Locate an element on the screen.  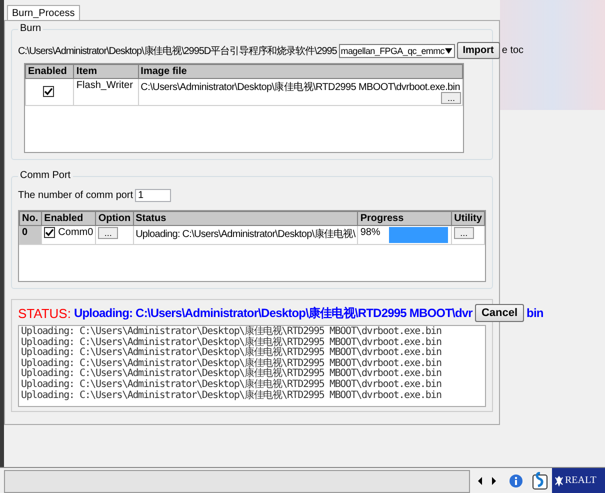
column-header: Progress is located at coordinates (405, 219).